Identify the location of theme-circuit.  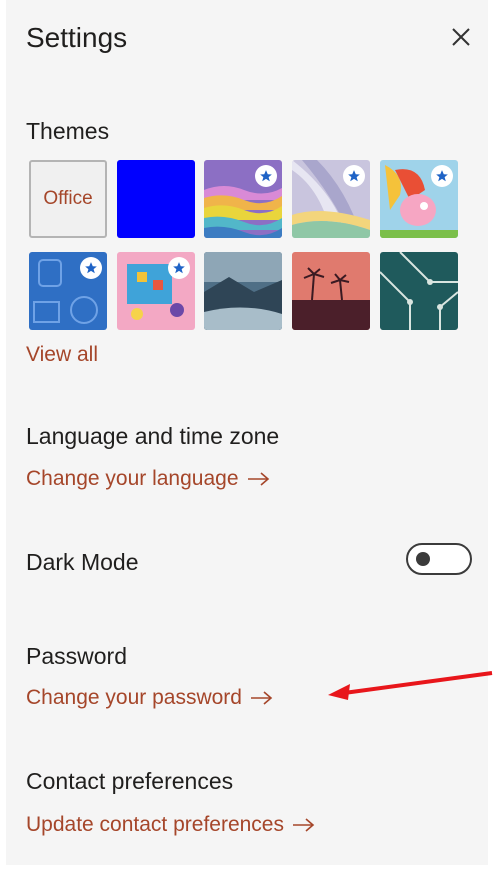
(419, 291).